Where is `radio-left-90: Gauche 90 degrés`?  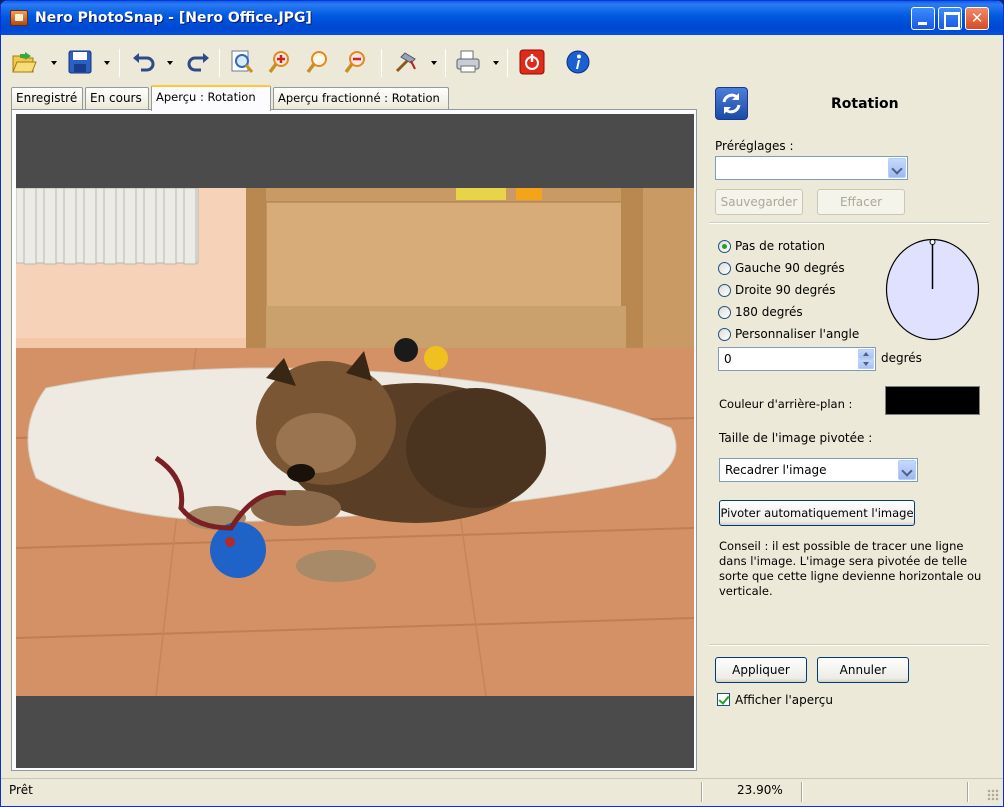
radio-left-90: Gauche 90 degrés is located at coordinates (781, 268).